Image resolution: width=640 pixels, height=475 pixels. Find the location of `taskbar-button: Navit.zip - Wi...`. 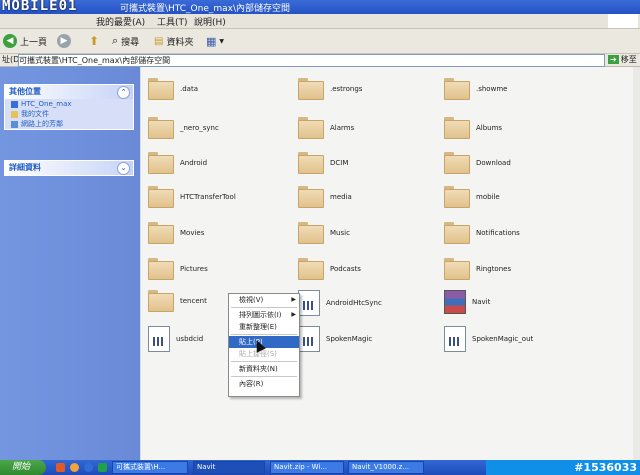

taskbar-button: Navit.zip - Wi... is located at coordinates (307, 467).